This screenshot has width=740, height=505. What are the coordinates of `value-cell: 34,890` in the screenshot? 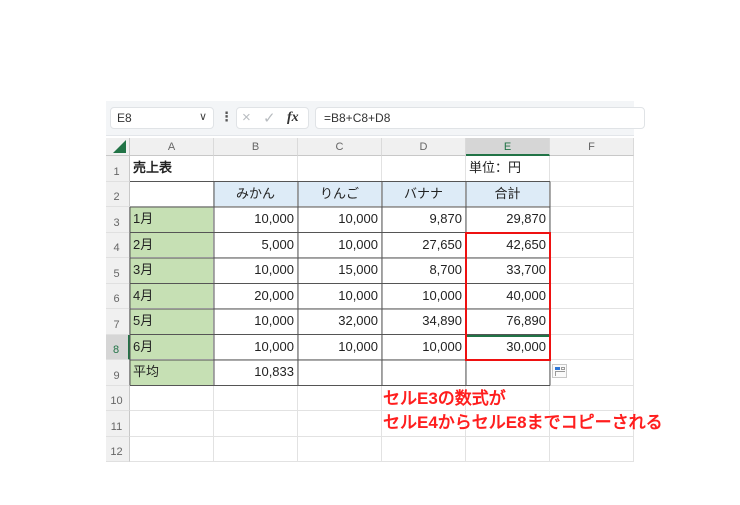 It's located at (424, 322).